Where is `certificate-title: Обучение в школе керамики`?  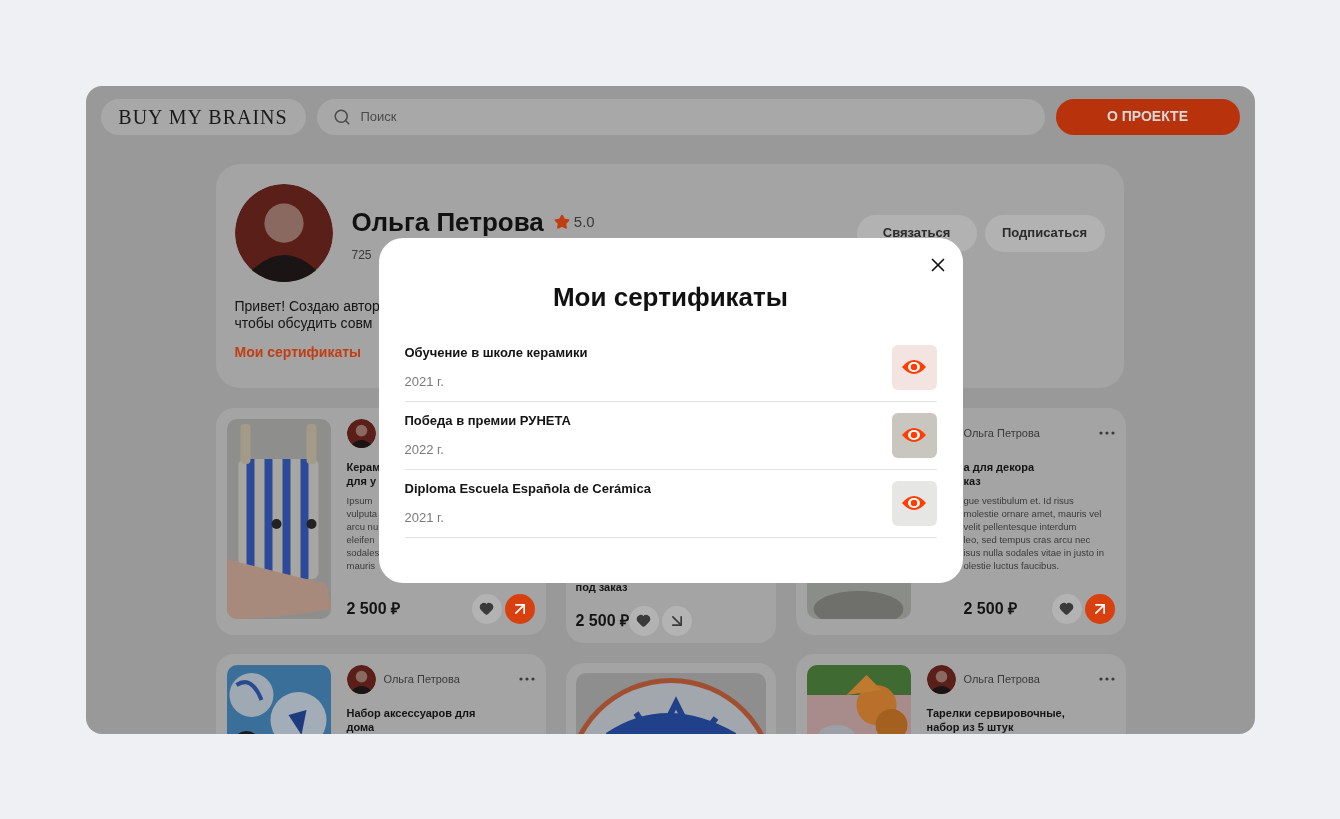
certificate-title: Обучение в школе керамики is located at coordinates (496, 353).